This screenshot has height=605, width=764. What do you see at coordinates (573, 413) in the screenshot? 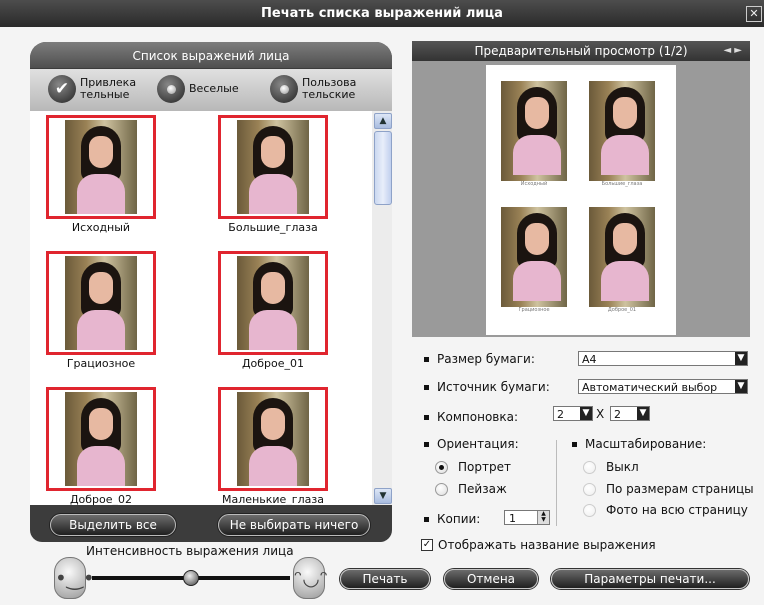
I see `layout-columns-select: 2 ▼` at bounding box center [573, 413].